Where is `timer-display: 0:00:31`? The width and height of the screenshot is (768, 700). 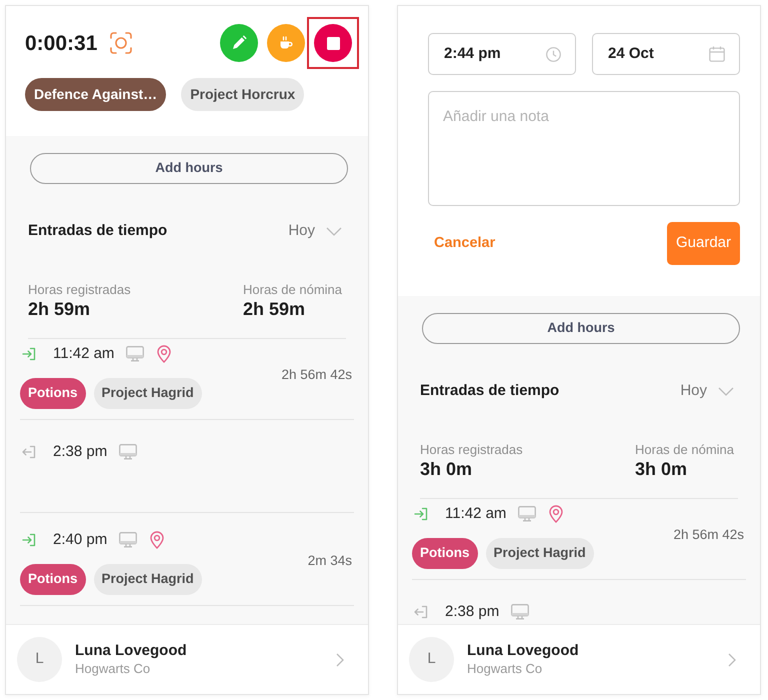
timer-display: 0:00:31 is located at coordinates (61, 43).